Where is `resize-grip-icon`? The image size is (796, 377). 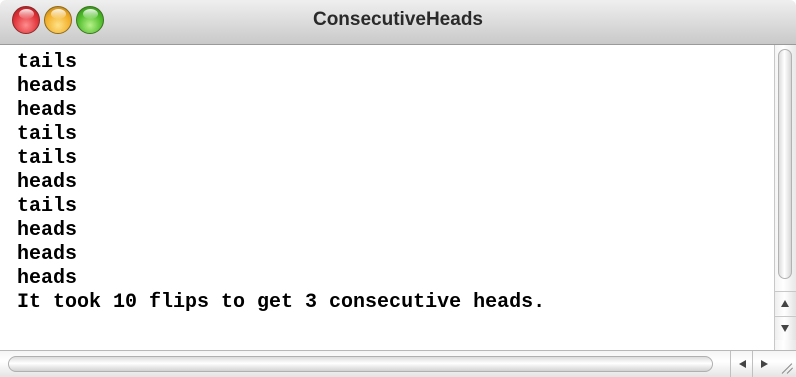 resize-grip-icon is located at coordinates (785, 364).